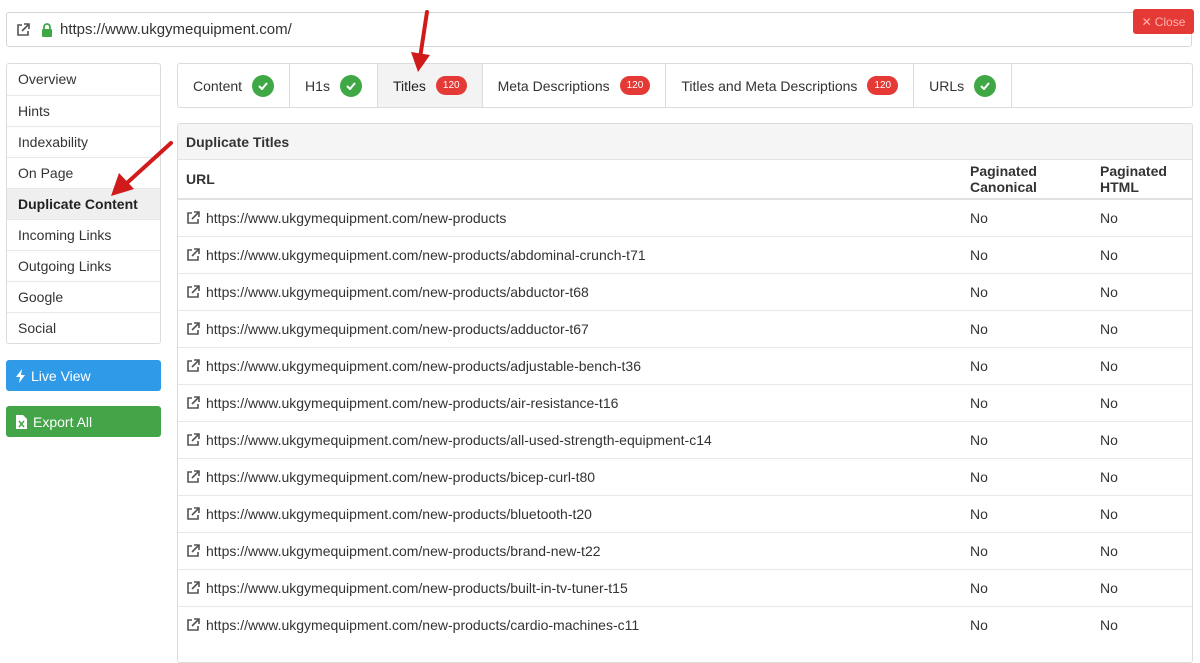 The height and width of the screenshot is (663, 1200). I want to click on tab-label: Meta Descriptions, so click(553, 85).